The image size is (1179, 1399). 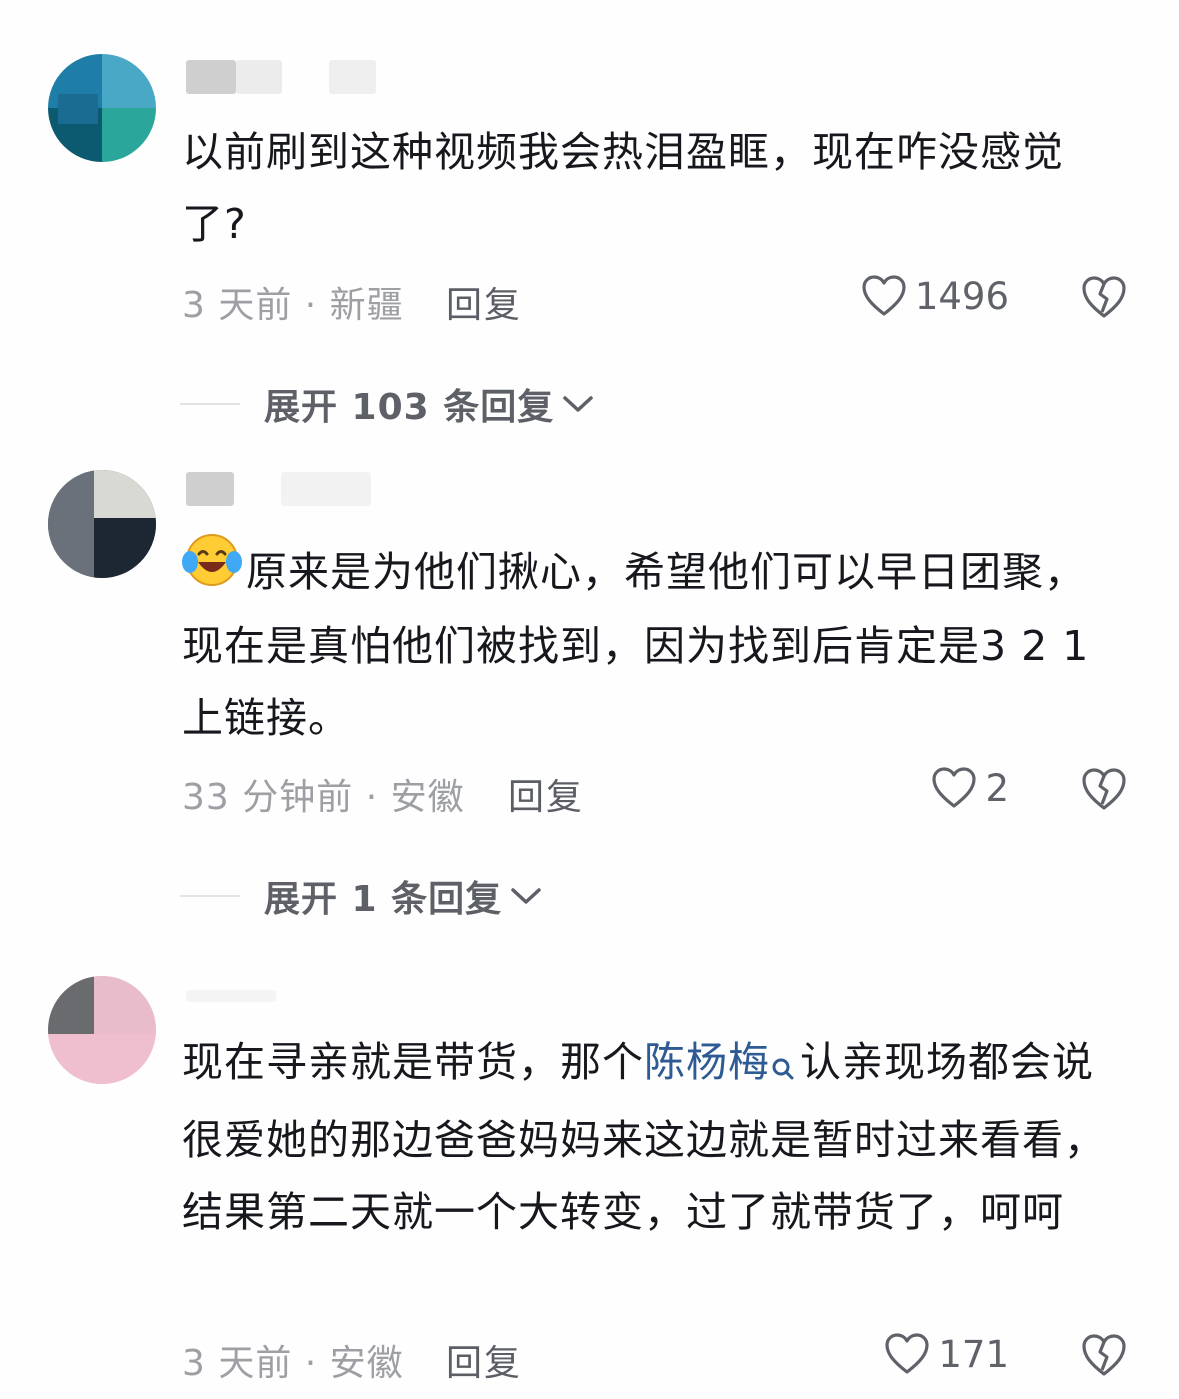 I want to click on laughing-crying-emoji, so click(x=212, y=571).